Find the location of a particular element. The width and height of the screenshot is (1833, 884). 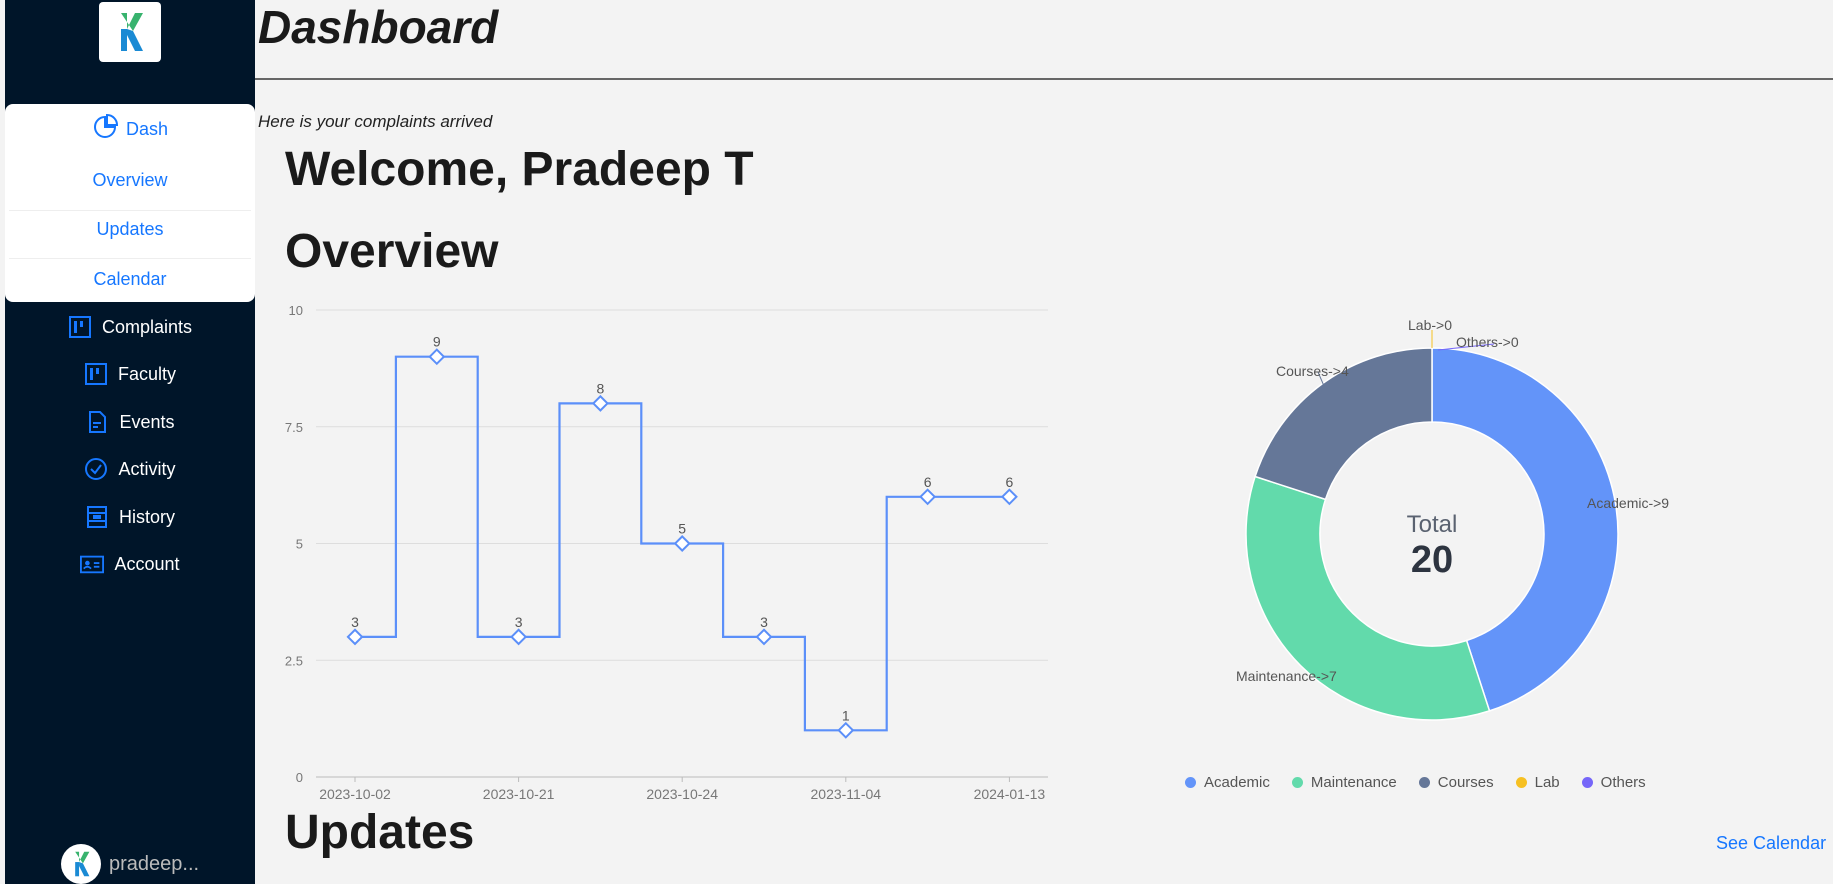

see-calendar-link: See Calendar is located at coordinates (1771, 843).